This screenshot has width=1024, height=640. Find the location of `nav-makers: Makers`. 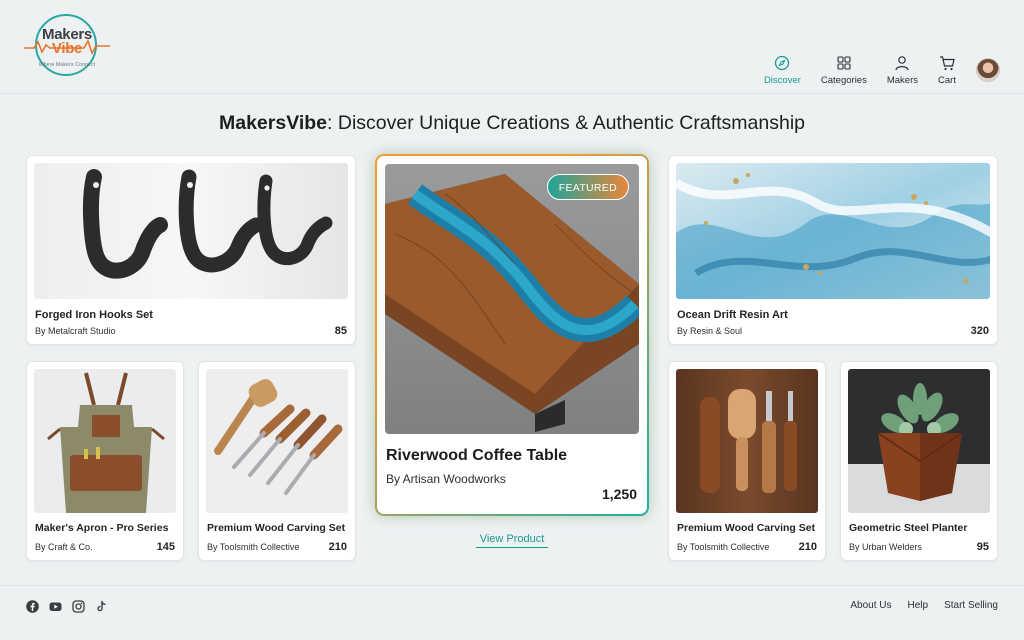

nav-makers: Makers is located at coordinates (902, 70).